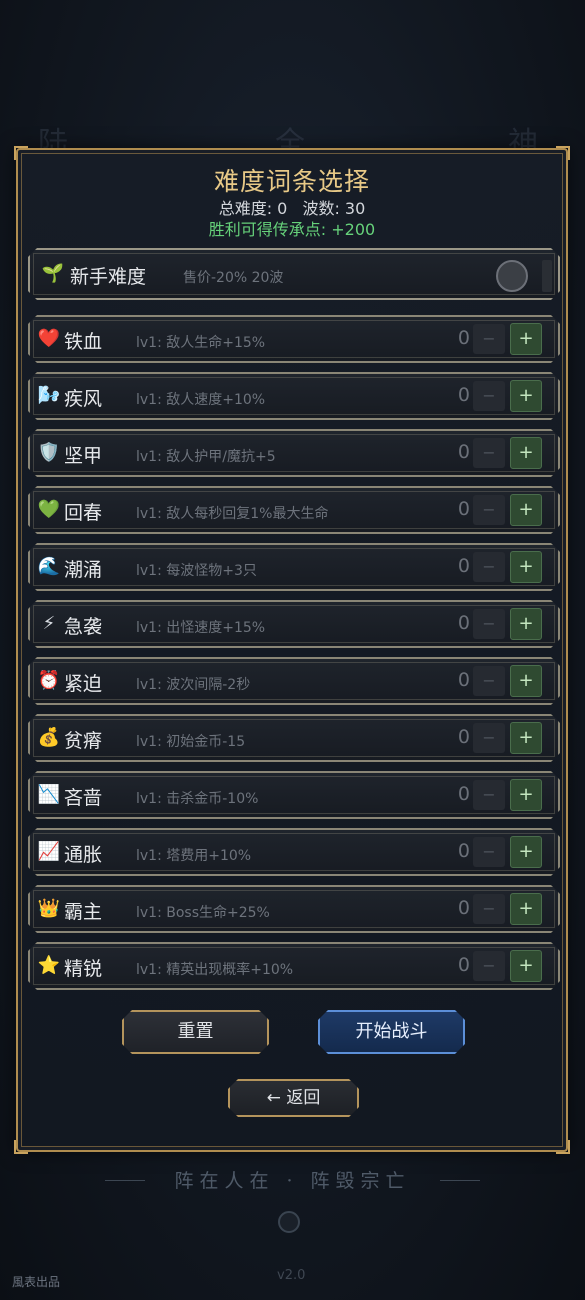 Image resolution: width=585 pixels, height=1300 pixels. Describe the element at coordinates (289, 1222) in the screenshot. I see `seal-emblem` at that location.